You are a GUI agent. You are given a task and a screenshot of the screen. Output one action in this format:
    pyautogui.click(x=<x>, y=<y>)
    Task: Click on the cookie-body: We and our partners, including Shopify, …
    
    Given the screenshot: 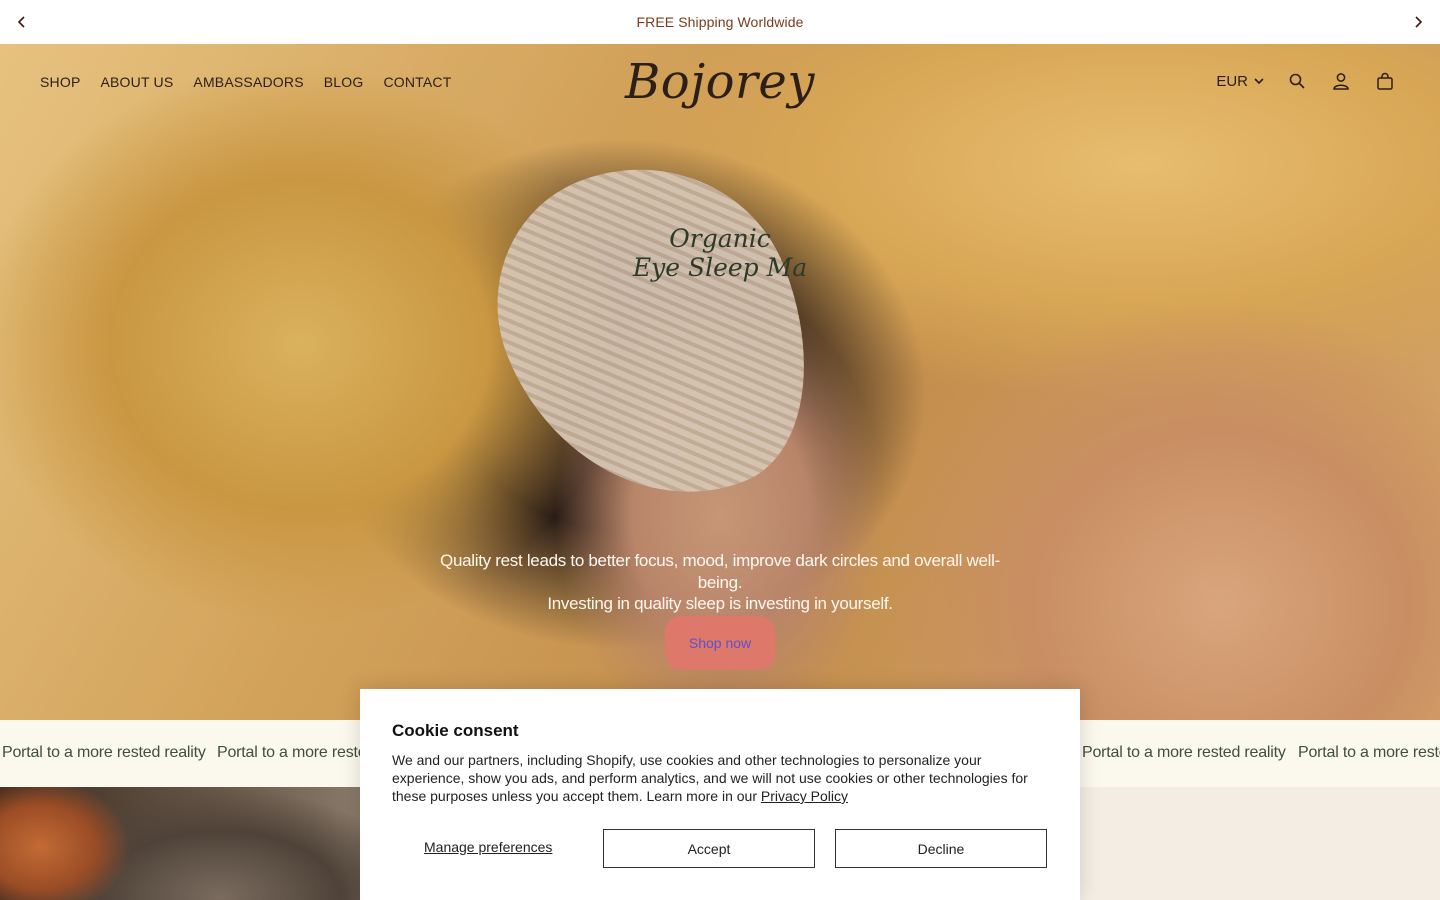 What is the action you would take?
    pyautogui.click(x=722, y=778)
    